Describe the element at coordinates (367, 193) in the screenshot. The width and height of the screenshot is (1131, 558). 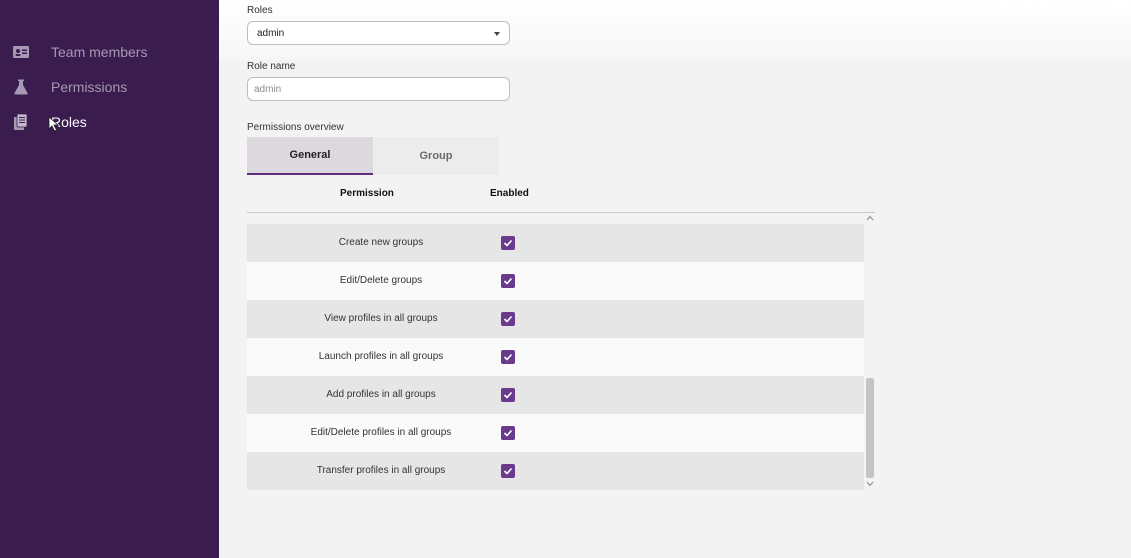
I see `column-header-permission: Permission` at that location.